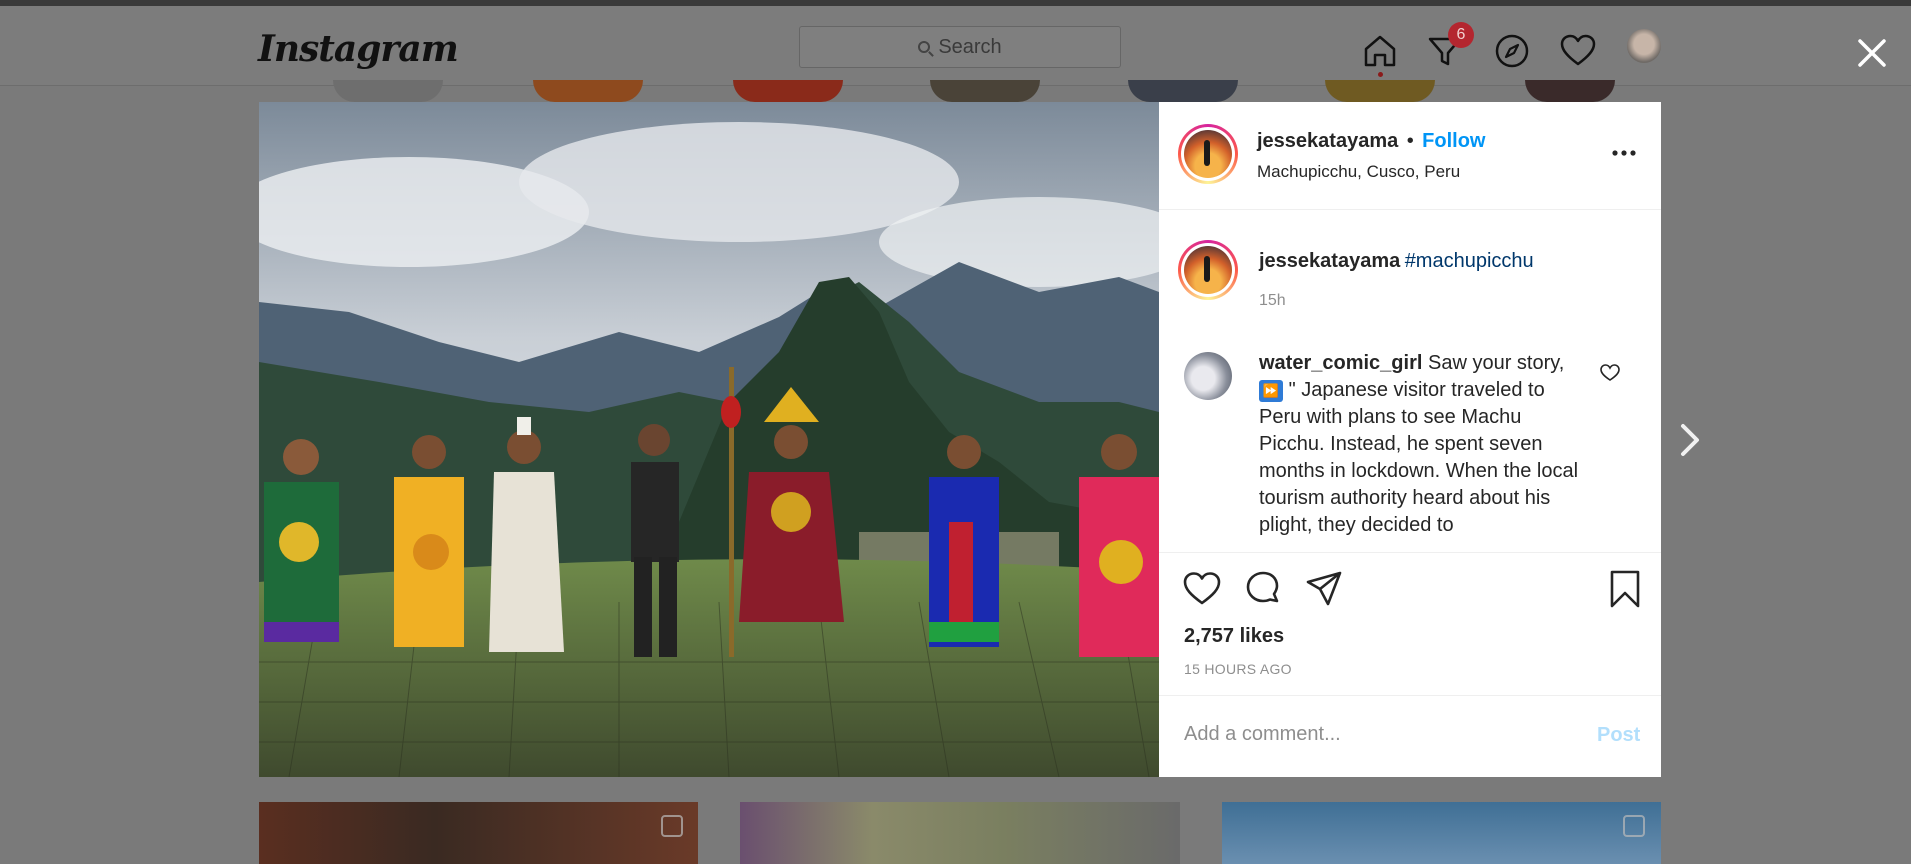 This screenshot has height=864, width=1911. What do you see at coordinates (1644, 46) in the screenshot?
I see `profile-avatar` at bounding box center [1644, 46].